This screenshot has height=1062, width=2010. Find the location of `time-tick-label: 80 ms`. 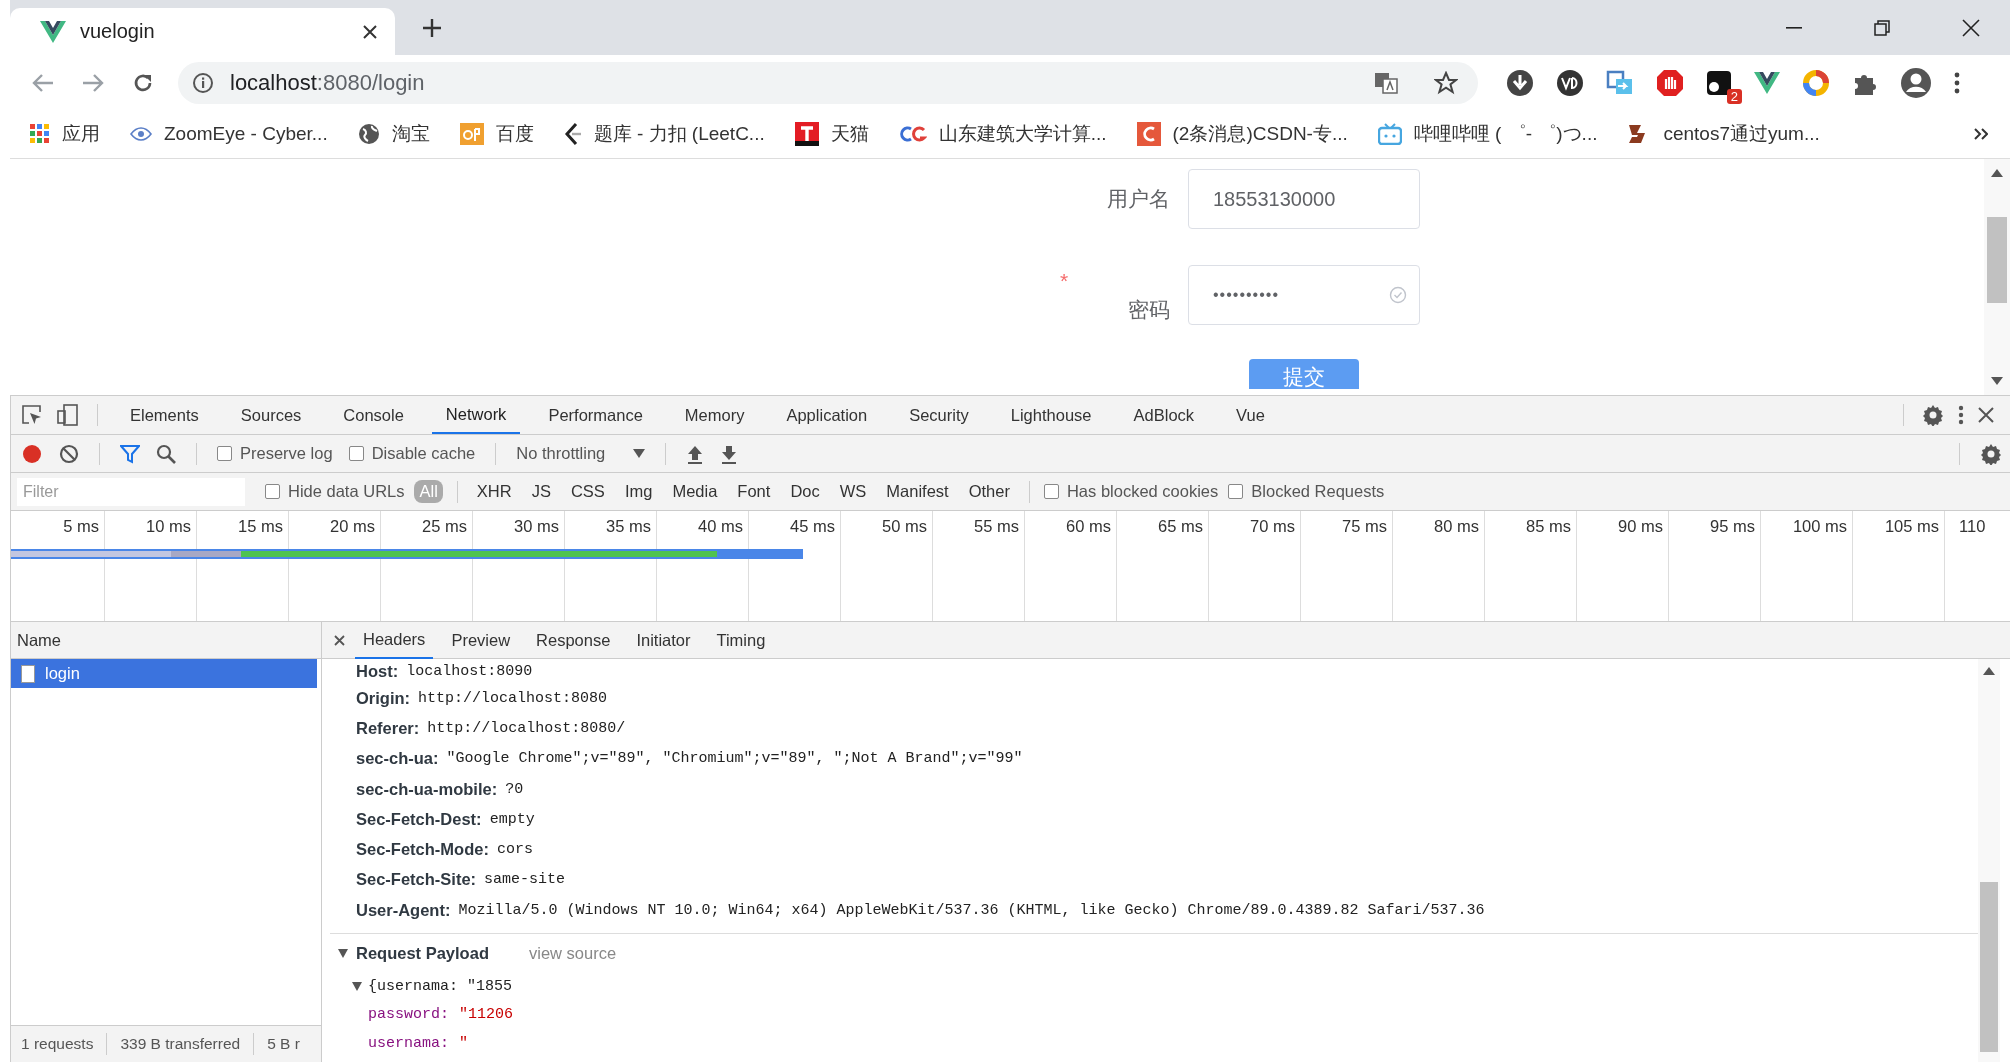

time-tick-label: 80 ms is located at coordinates (1456, 526).